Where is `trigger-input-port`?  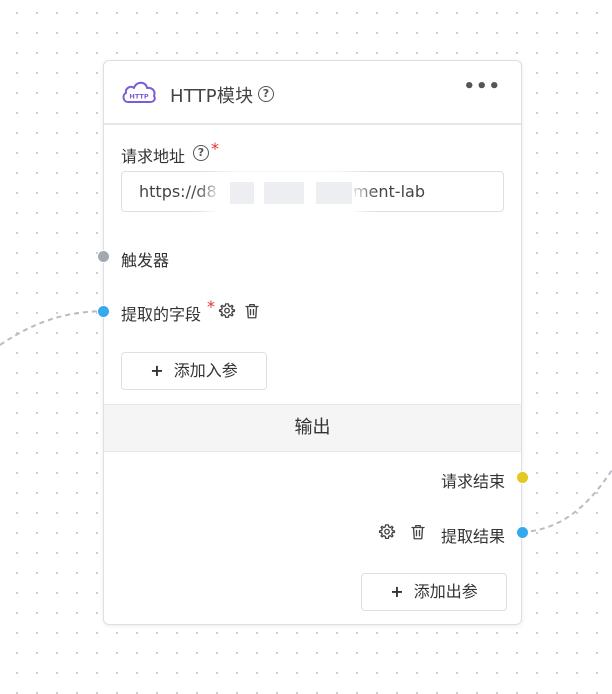
trigger-input-port is located at coordinates (103, 256).